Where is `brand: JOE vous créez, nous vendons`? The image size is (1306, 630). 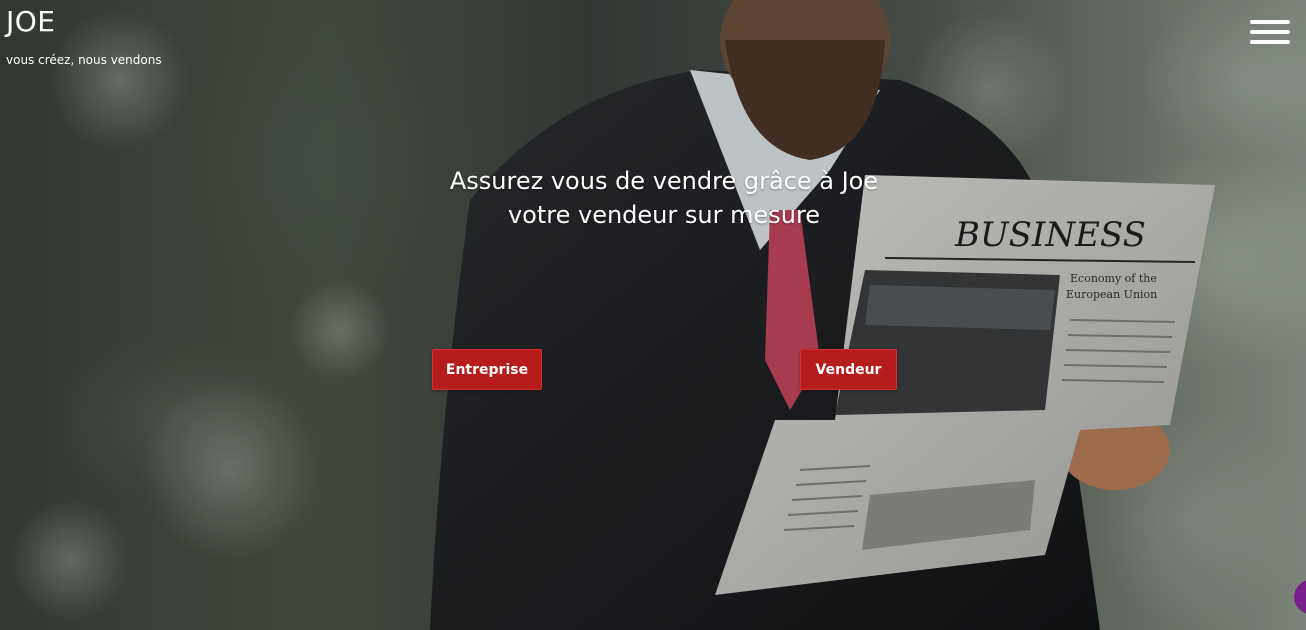
brand: JOE vous créez, nous vendons is located at coordinates (84, 36).